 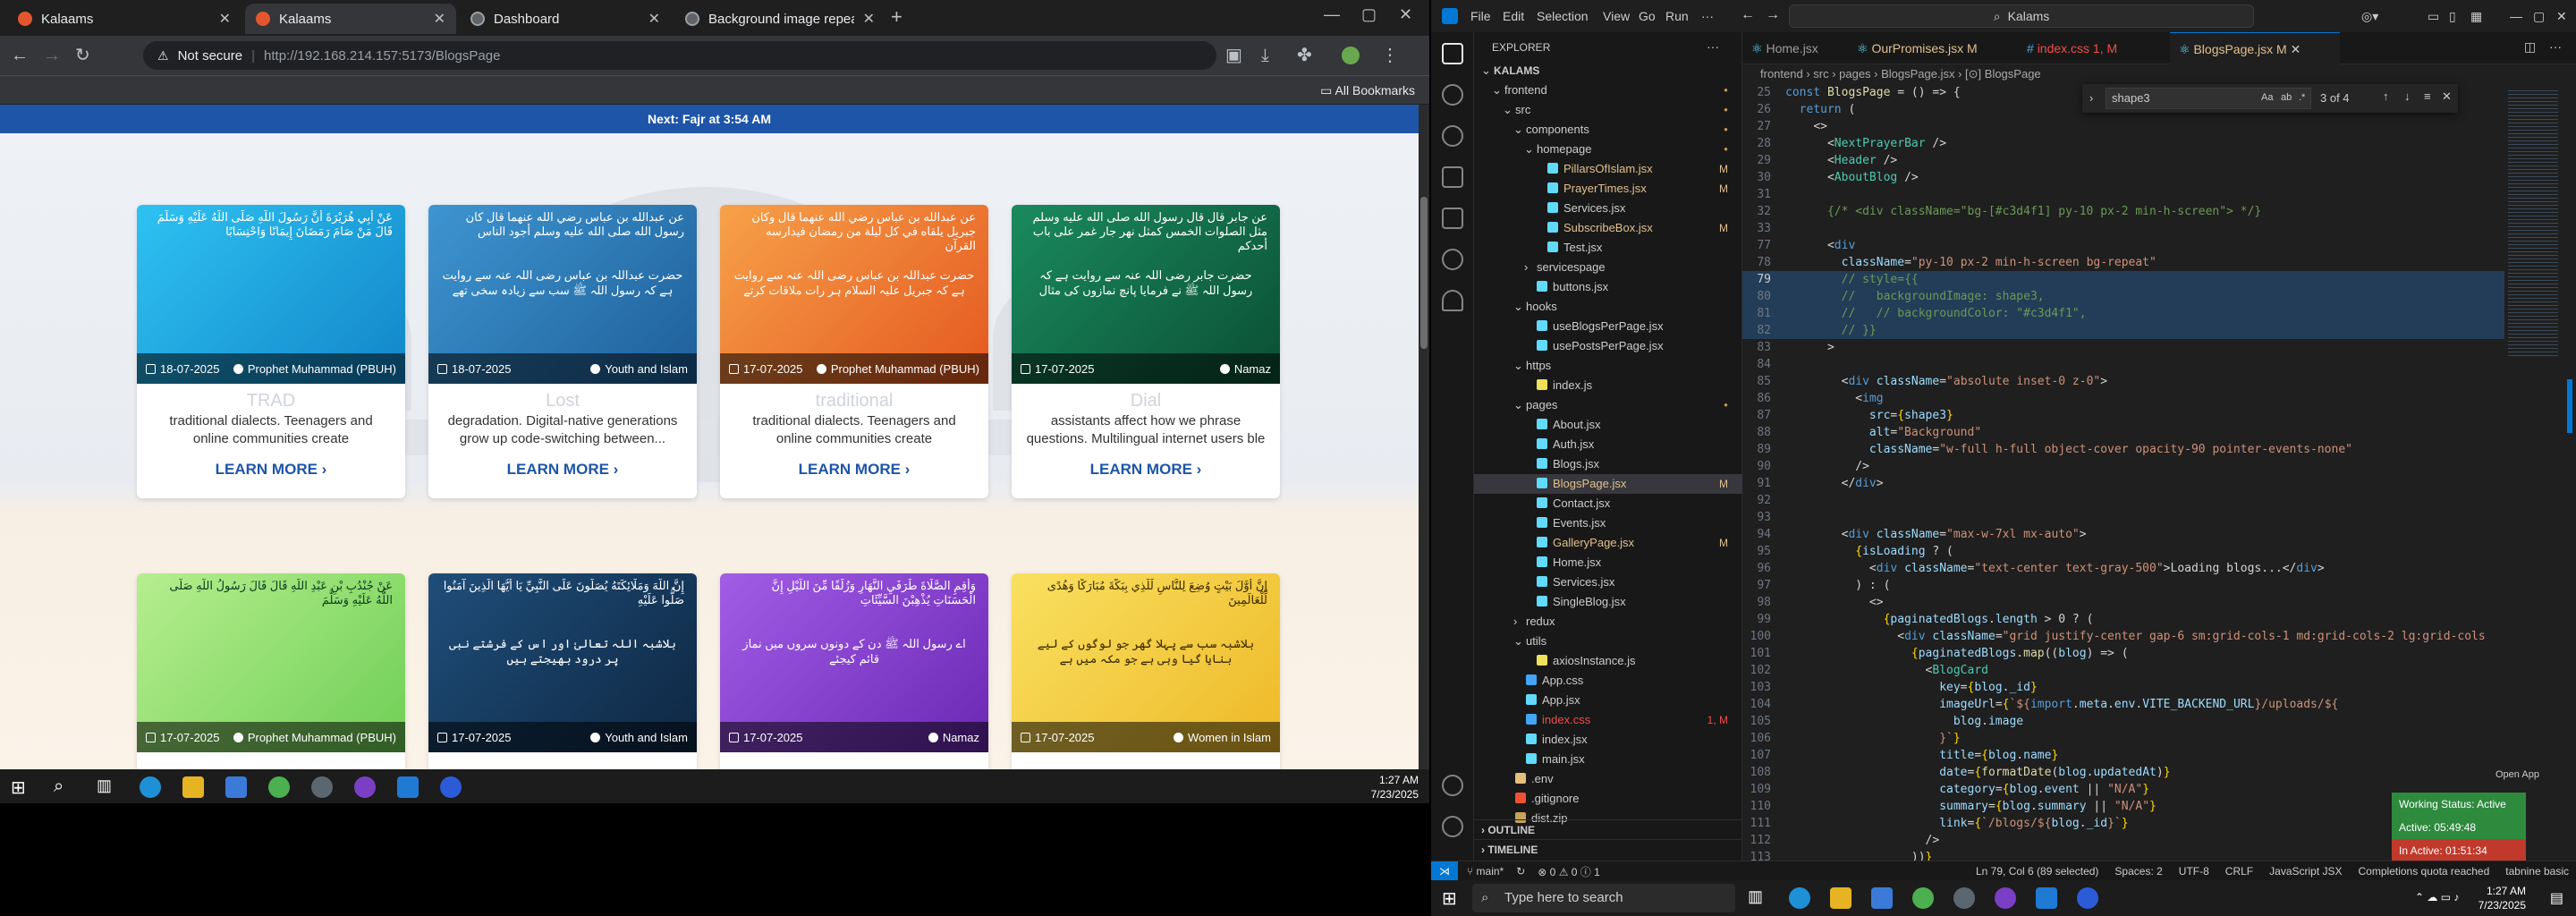 I want to click on code-line: 87 src={shape3}, so click(x=2144, y=415).